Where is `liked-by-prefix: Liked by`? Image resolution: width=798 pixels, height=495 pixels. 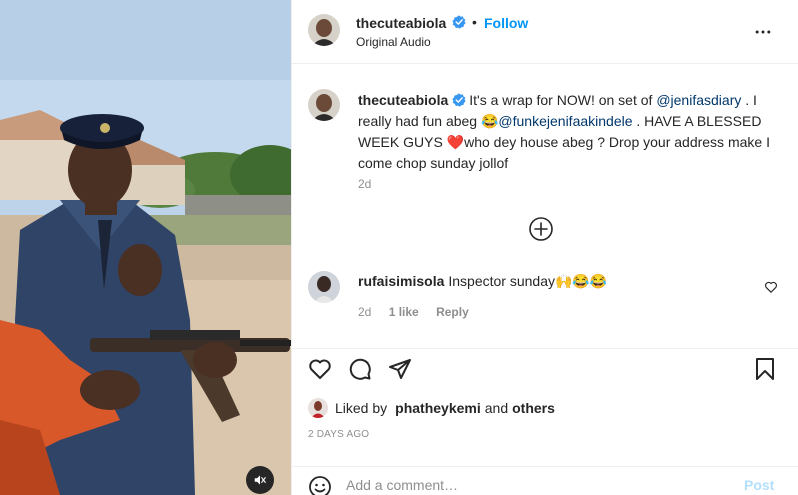
liked-by-prefix: Liked by is located at coordinates (361, 408).